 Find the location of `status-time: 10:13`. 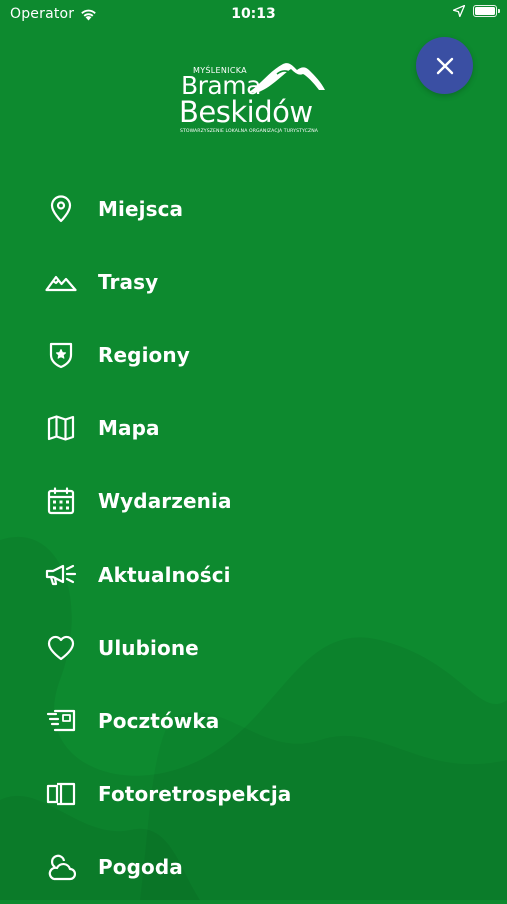

status-time: 10:13 is located at coordinates (253, 14).